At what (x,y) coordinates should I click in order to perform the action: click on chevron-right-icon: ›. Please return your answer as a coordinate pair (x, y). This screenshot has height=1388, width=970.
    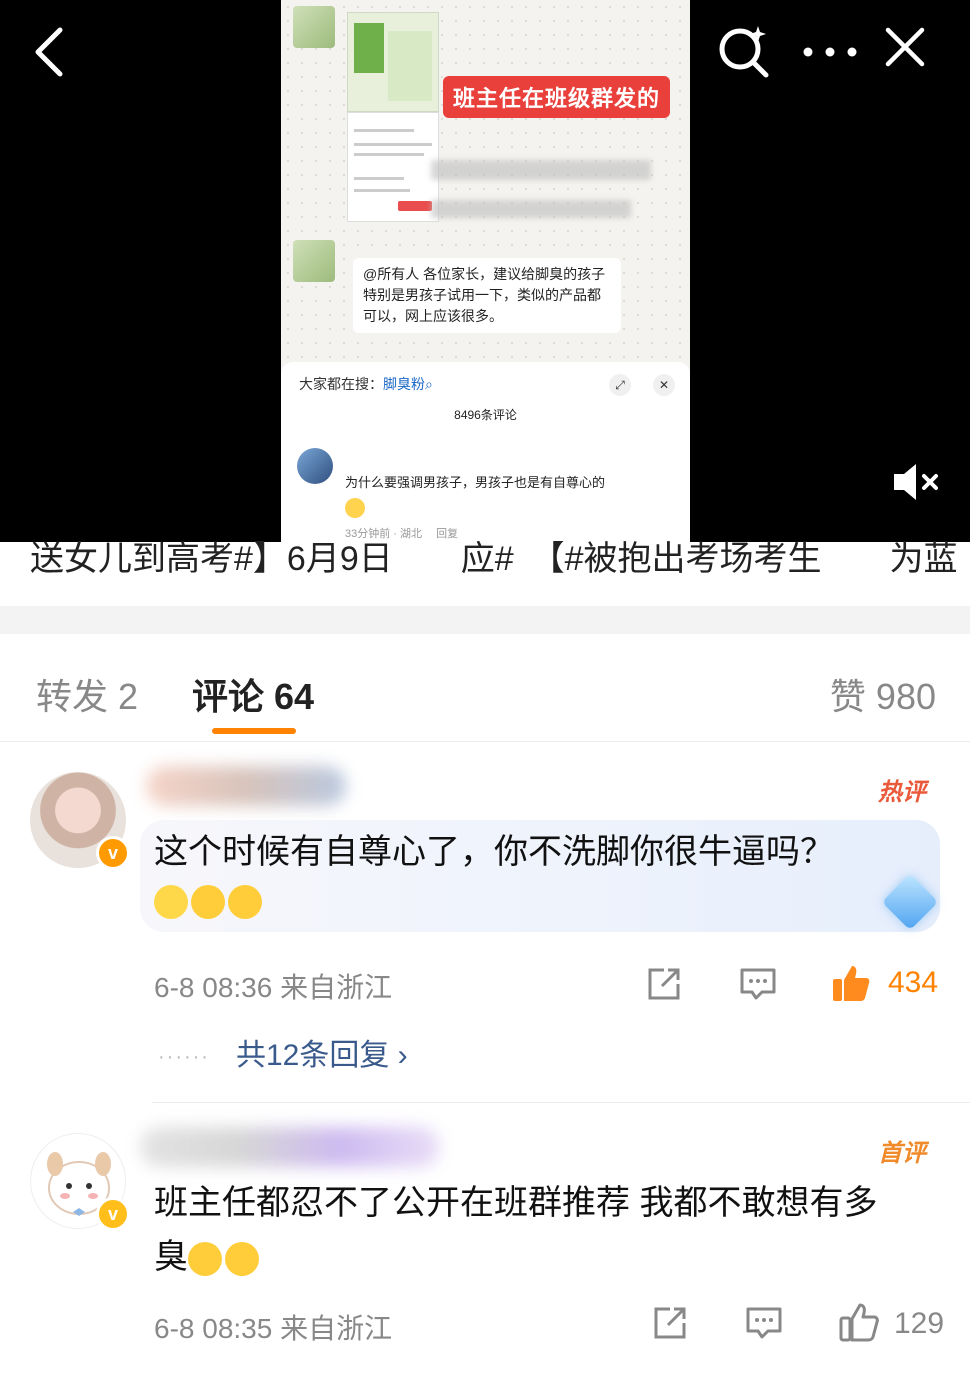
    Looking at the image, I should click on (398, 1055).